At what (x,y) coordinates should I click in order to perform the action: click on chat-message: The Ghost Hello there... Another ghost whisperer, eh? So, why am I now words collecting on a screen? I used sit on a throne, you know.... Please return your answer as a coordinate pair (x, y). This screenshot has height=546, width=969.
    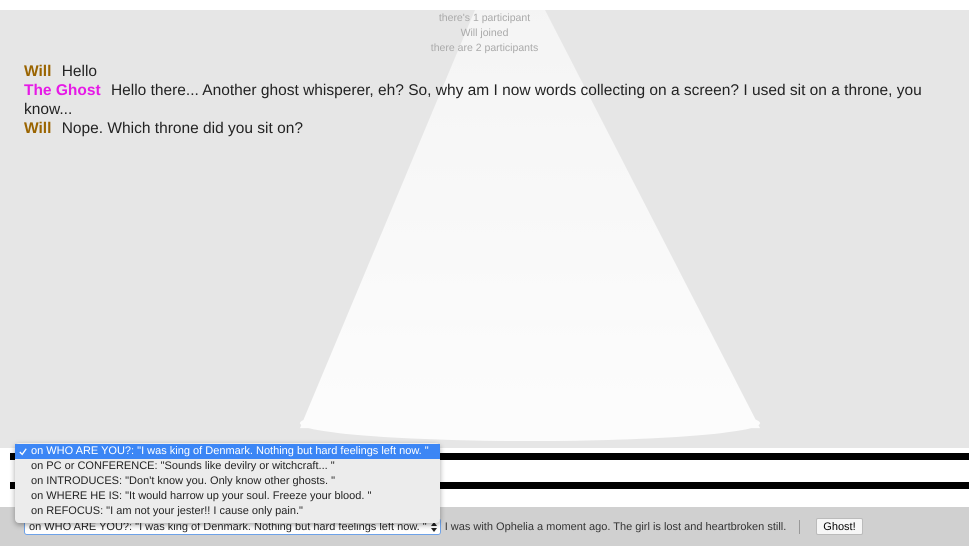
    Looking at the image, I should click on (473, 100).